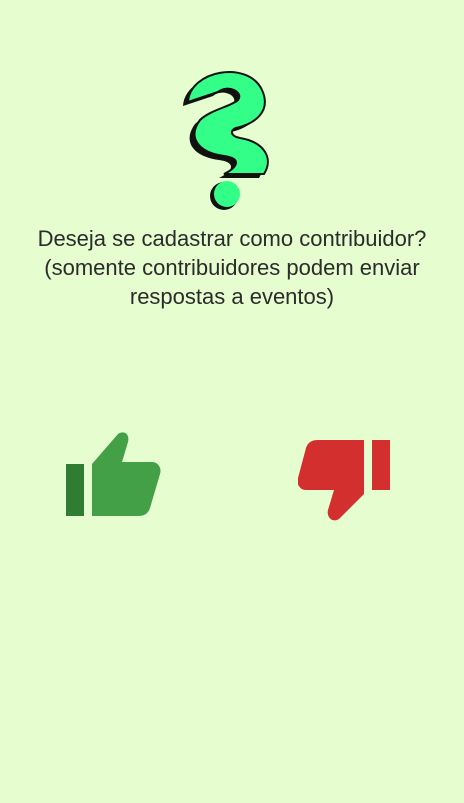  I want to click on app-logo, so click(230, 138).